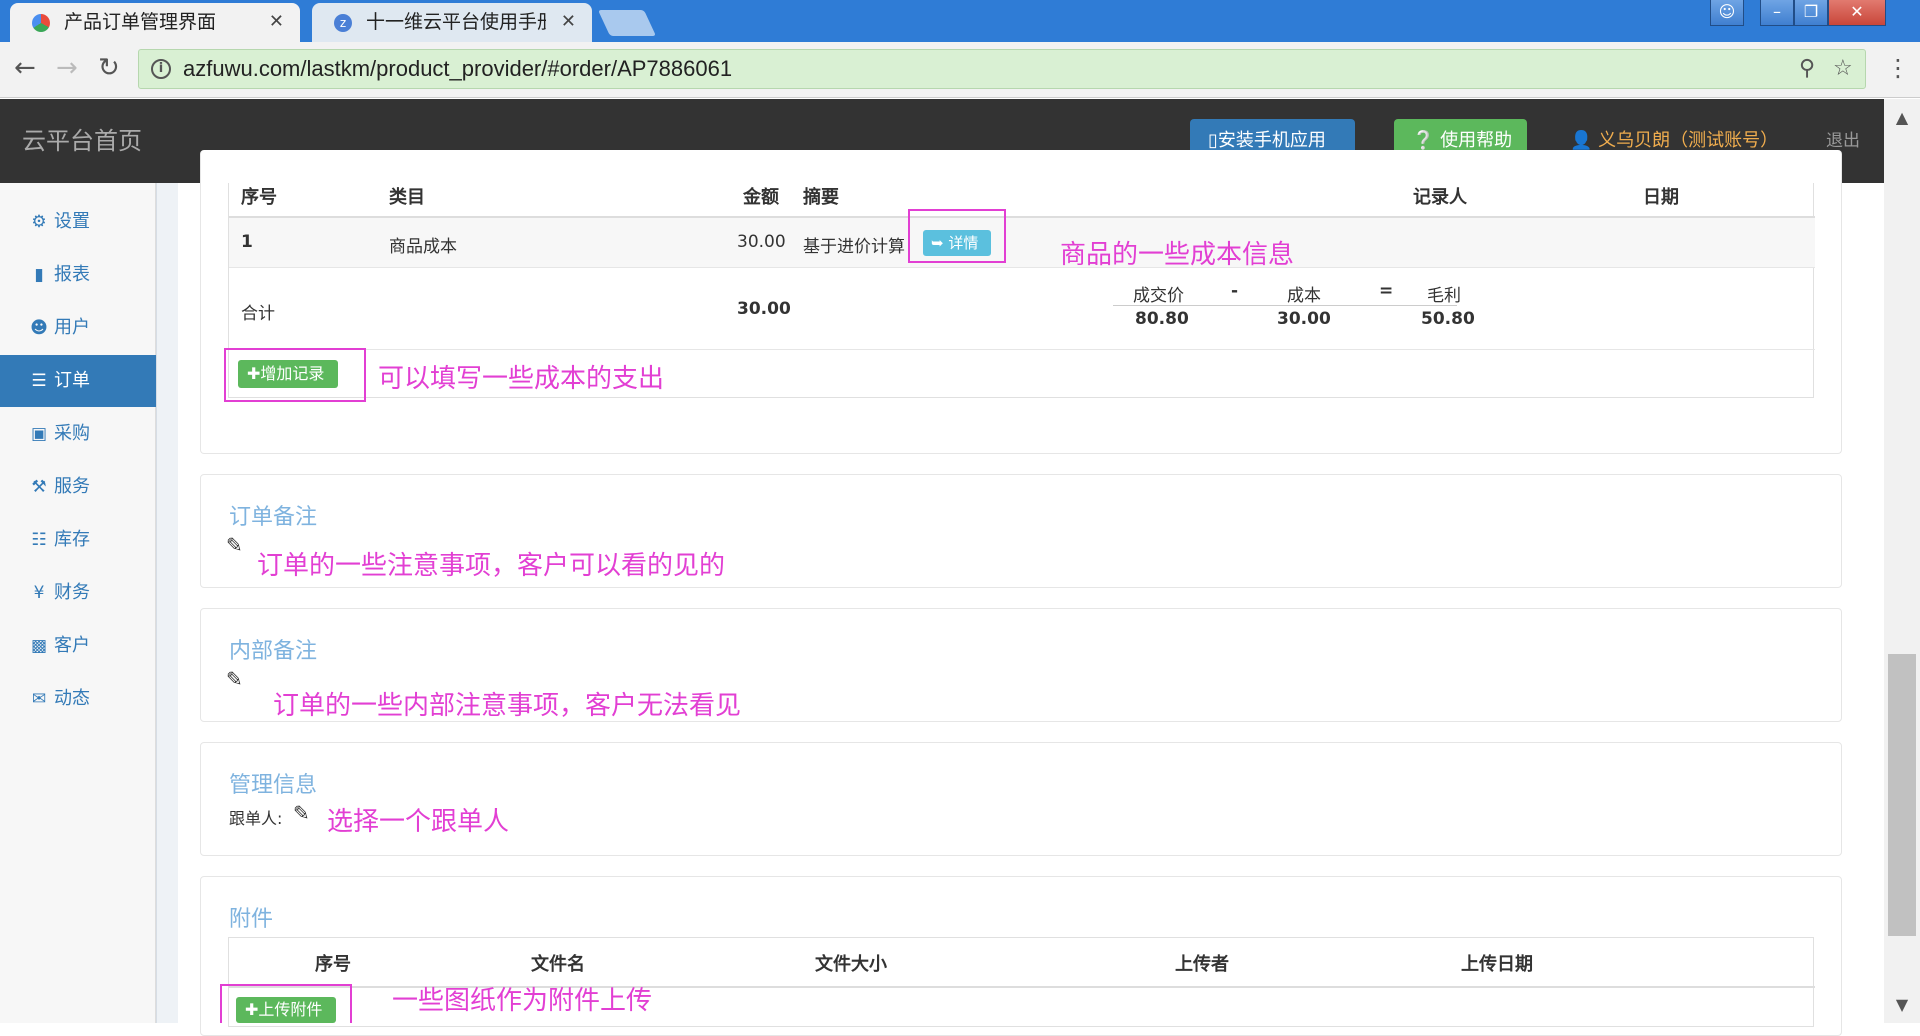  I want to click on att-col-upload-date: 上传日期, so click(1497, 964).